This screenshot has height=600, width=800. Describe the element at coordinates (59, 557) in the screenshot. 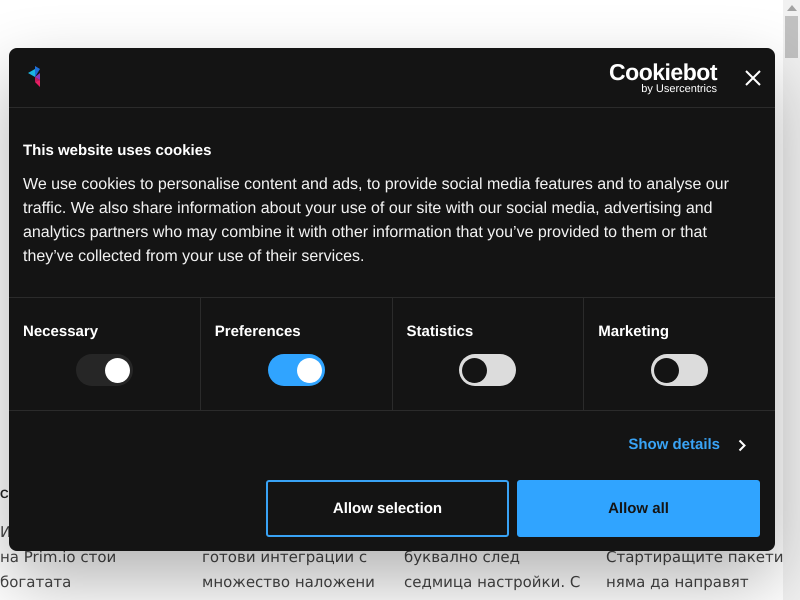

I see `body-text: на Prim.io стои` at that location.